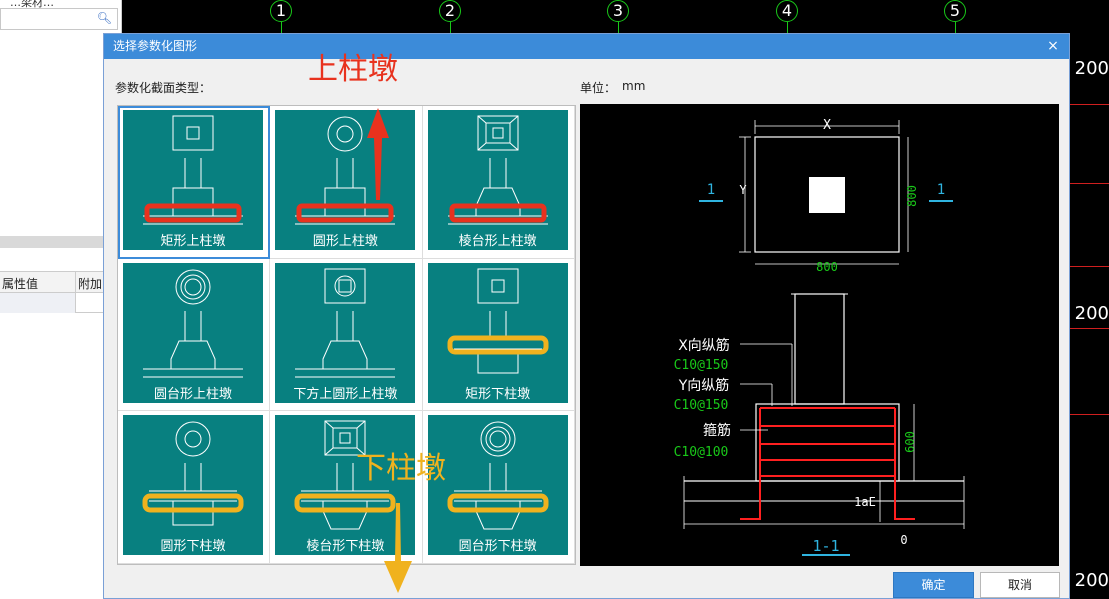  What do you see at coordinates (711, 190) in the screenshot?
I see `section-mark-left: 1` at bounding box center [711, 190].